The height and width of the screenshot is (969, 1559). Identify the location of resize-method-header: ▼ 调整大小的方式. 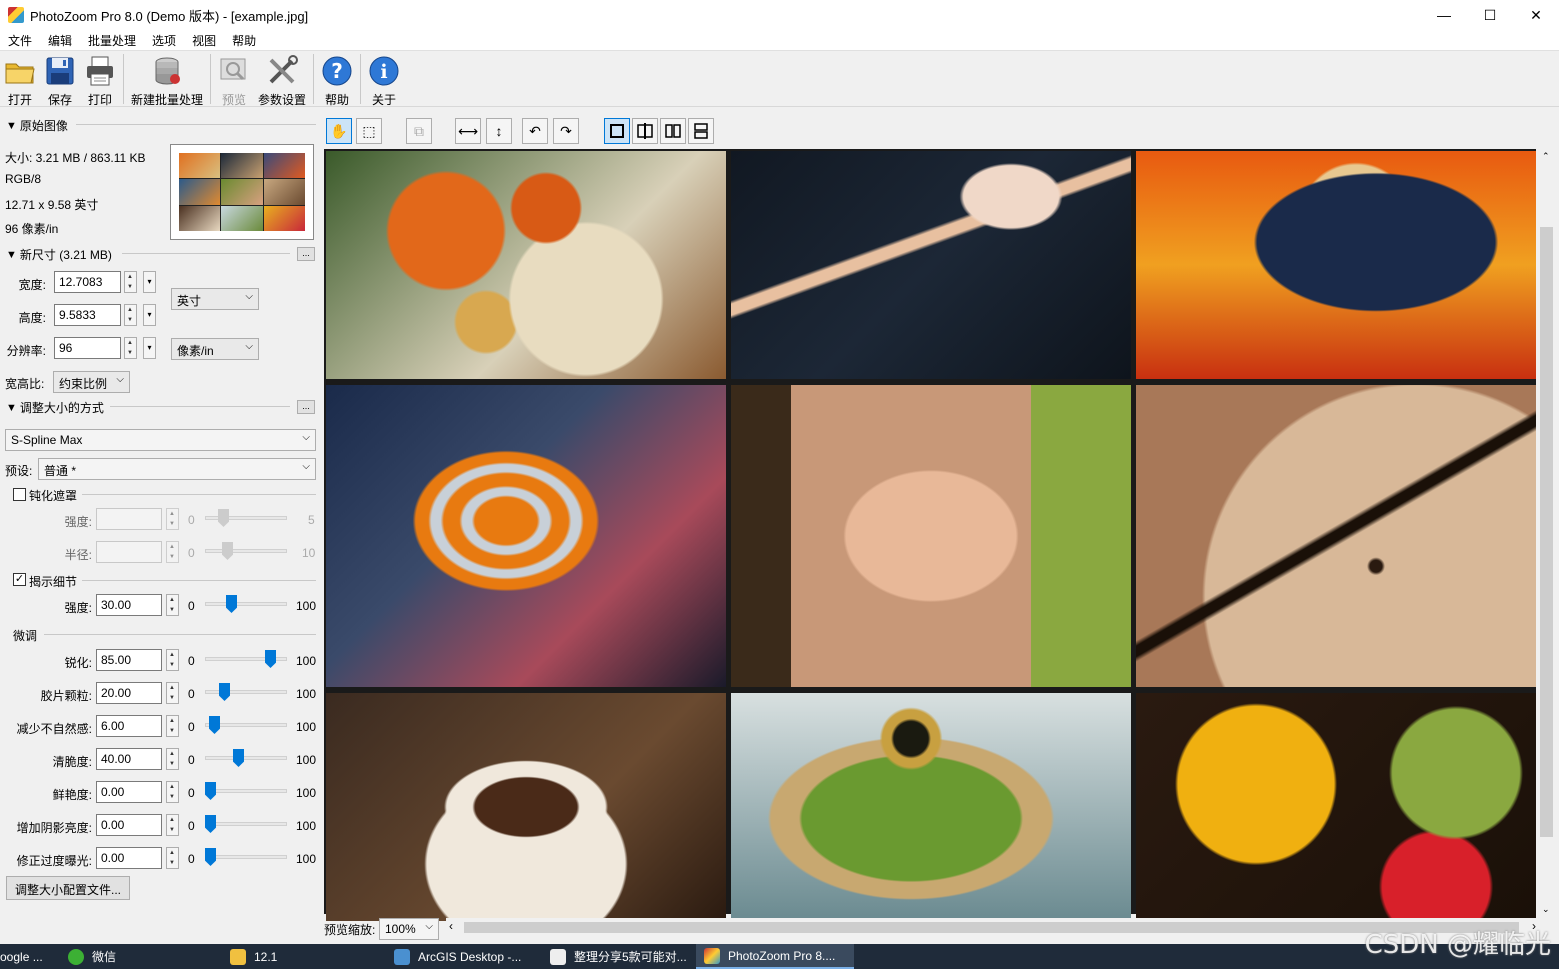
(55, 407).